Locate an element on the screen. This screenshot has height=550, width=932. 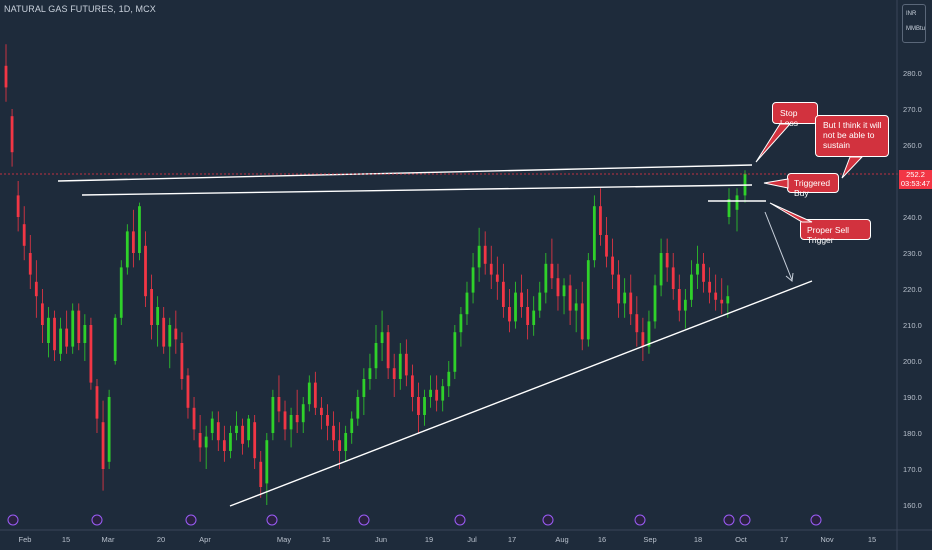
price-tick-label: 240.0 is located at coordinates (912, 217).